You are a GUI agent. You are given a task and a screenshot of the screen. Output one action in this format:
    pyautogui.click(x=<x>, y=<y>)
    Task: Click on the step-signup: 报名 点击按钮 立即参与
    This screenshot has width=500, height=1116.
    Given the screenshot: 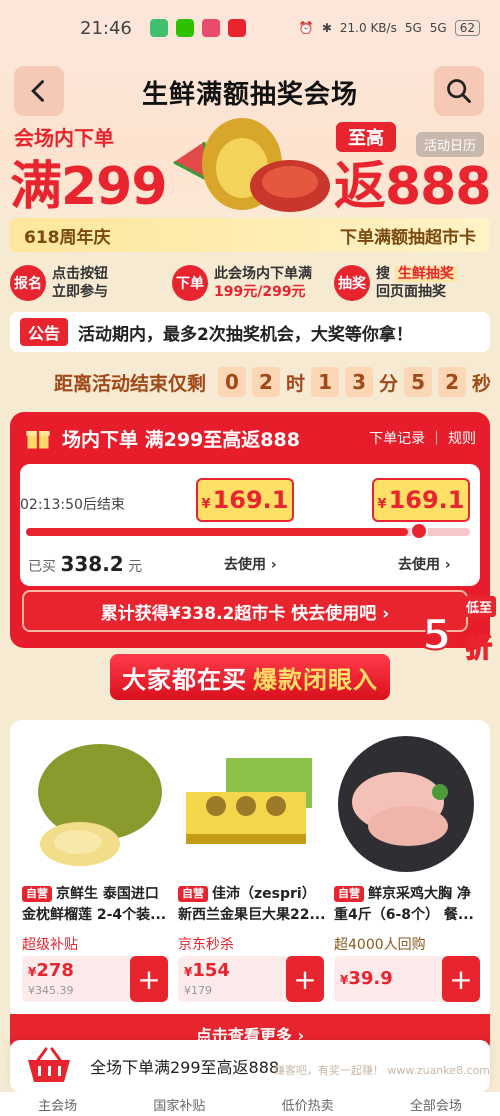 What is the action you would take?
    pyautogui.click(x=88, y=283)
    